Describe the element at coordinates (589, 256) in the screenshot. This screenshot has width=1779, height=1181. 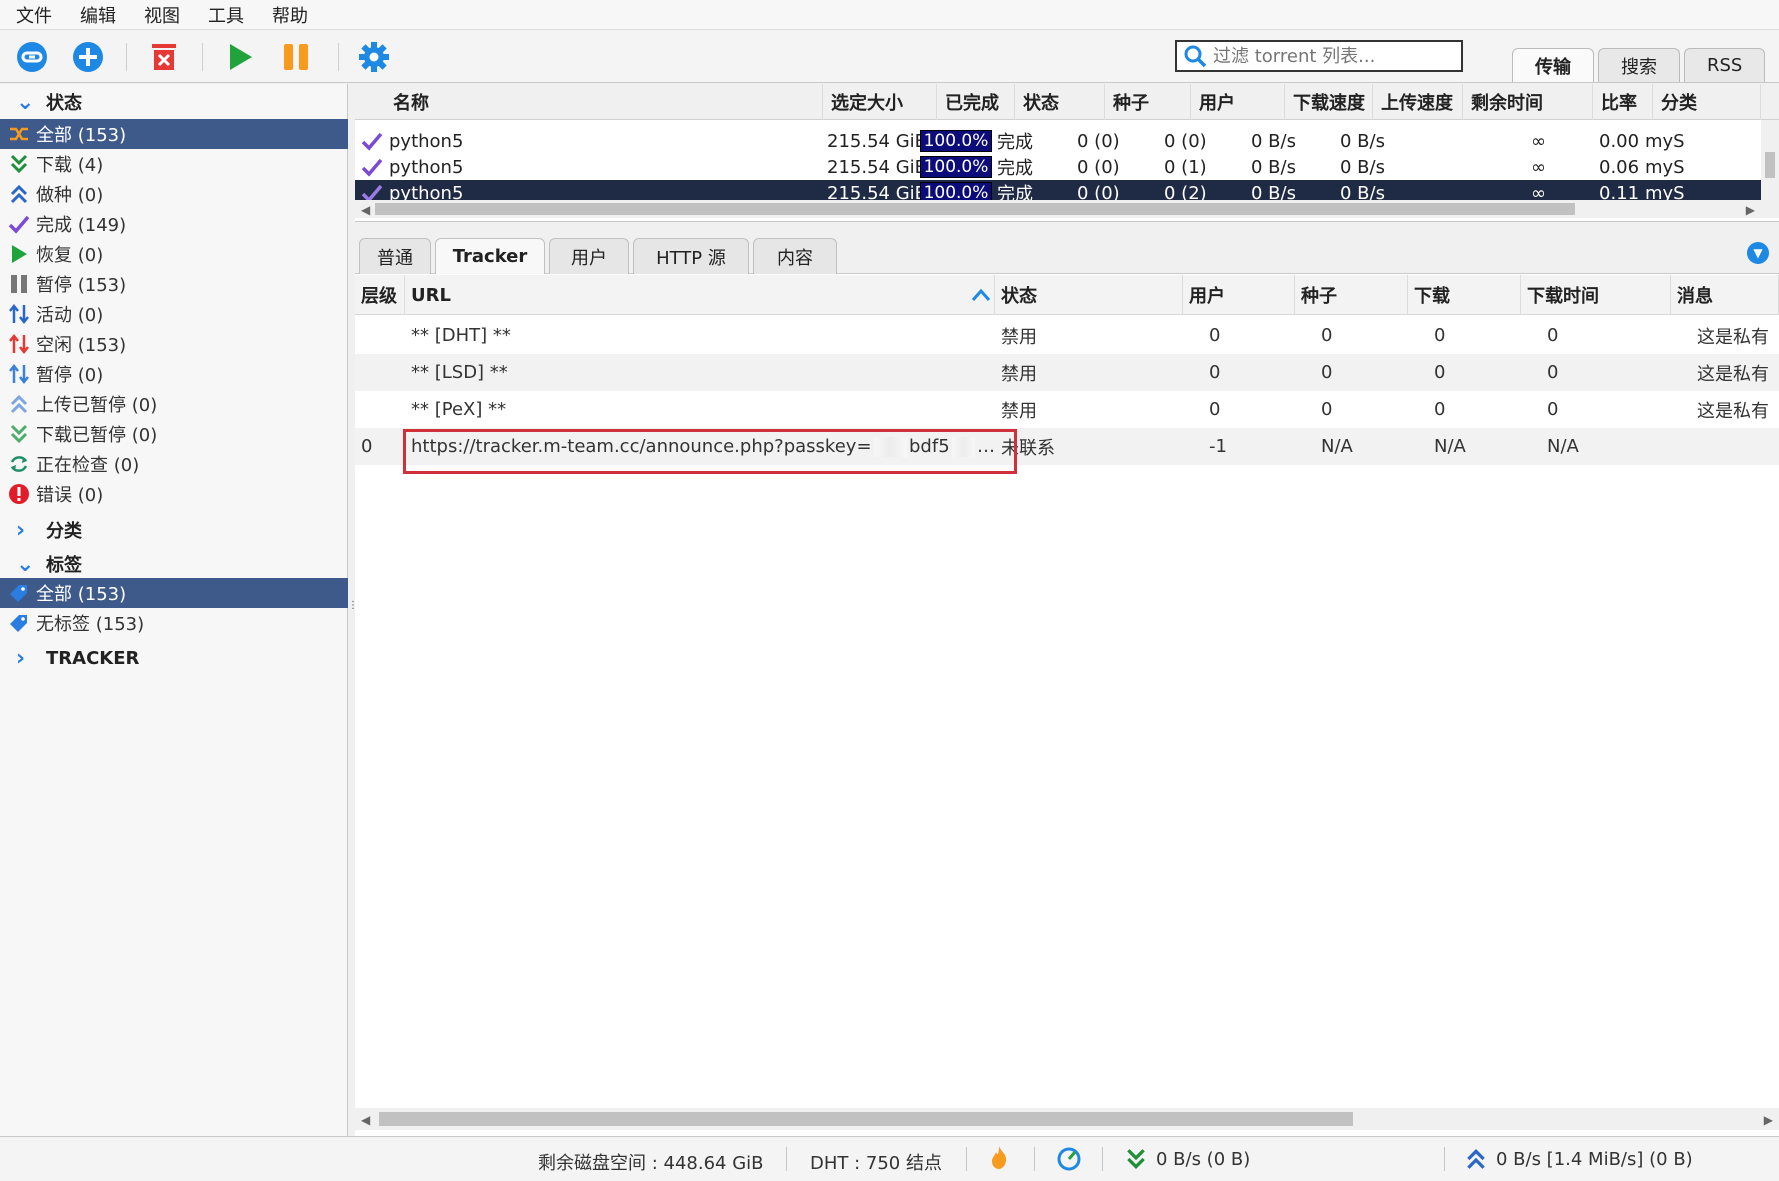
I see `tab-peers: 用户` at that location.